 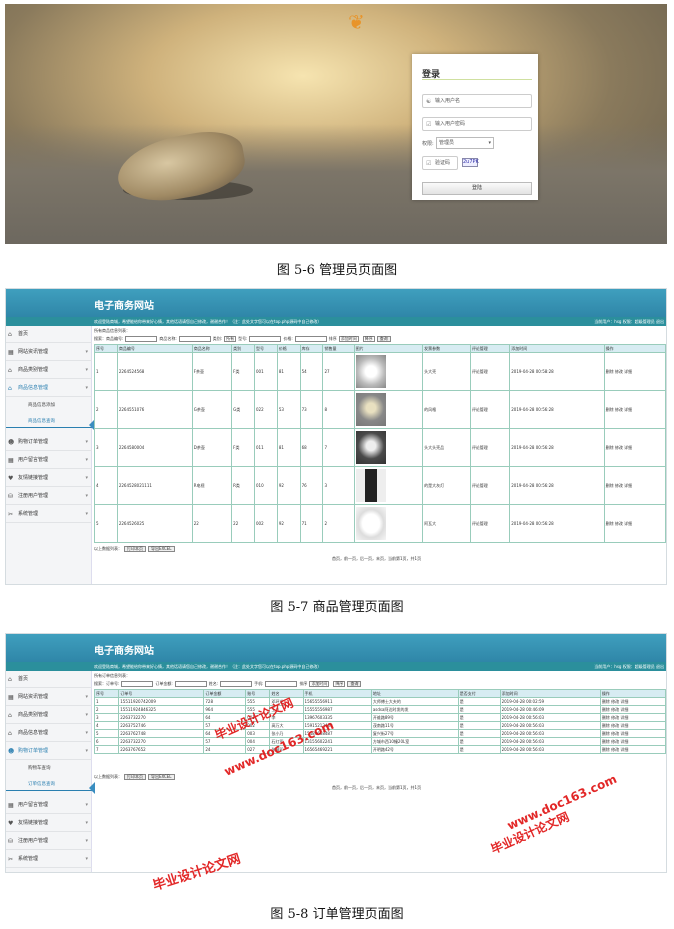 I want to click on price-input, so click(x=310, y=339).